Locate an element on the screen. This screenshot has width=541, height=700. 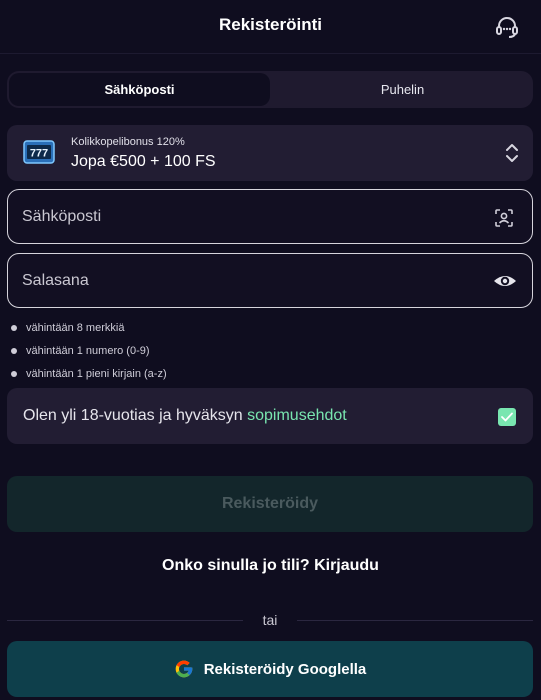
google-register-button: Rekisteröidy Googlella is located at coordinates (270, 669).